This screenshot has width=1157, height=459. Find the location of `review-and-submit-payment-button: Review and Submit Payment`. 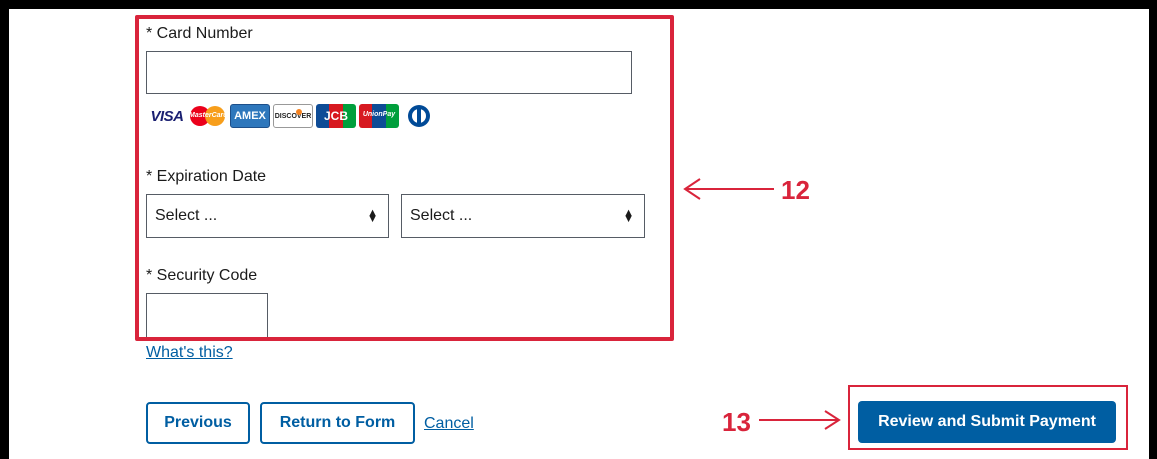

review-and-submit-payment-button: Review and Submit Payment is located at coordinates (987, 422).